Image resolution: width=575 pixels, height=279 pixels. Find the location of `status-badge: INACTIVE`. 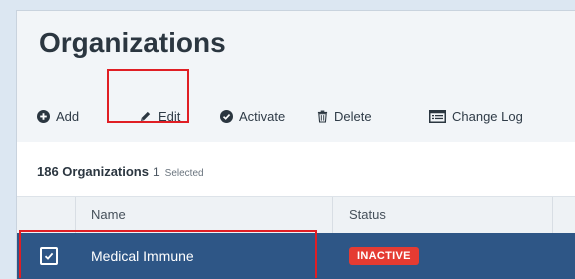

status-badge: INACTIVE is located at coordinates (384, 256).